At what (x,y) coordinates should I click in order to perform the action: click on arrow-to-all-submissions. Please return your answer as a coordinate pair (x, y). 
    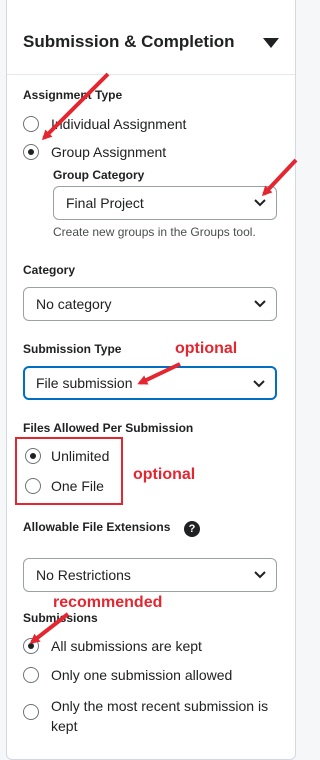
    Looking at the image, I should click on (49, 628).